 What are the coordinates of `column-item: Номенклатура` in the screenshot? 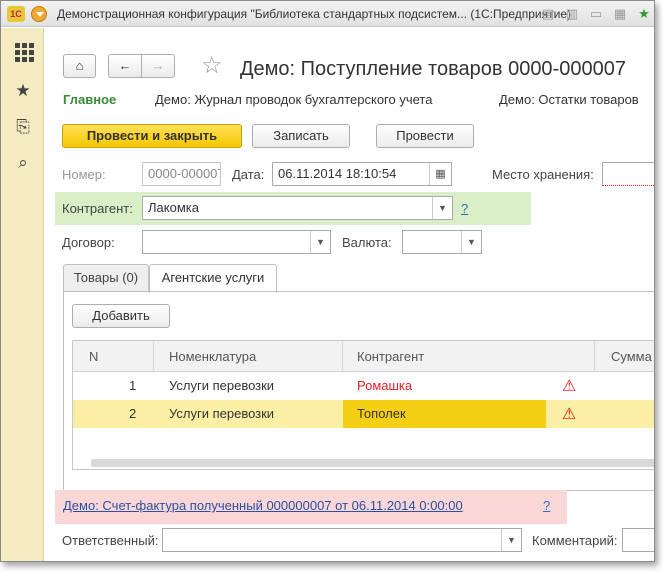 It's located at (212, 356).